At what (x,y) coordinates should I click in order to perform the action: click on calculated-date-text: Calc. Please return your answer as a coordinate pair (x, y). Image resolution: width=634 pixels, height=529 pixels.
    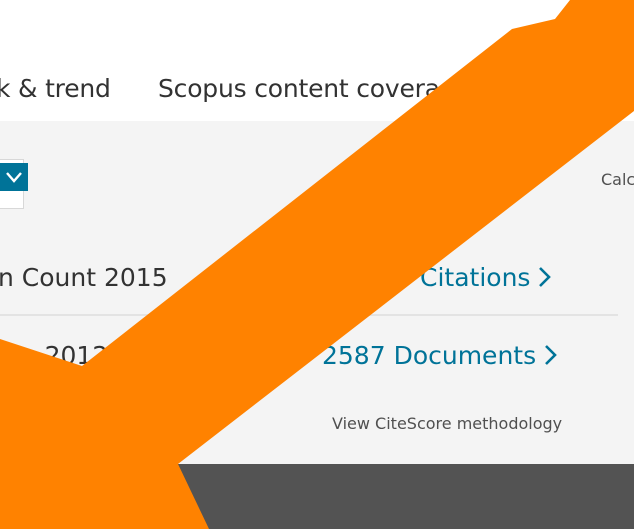
    Looking at the image, I should click on (617, 179).